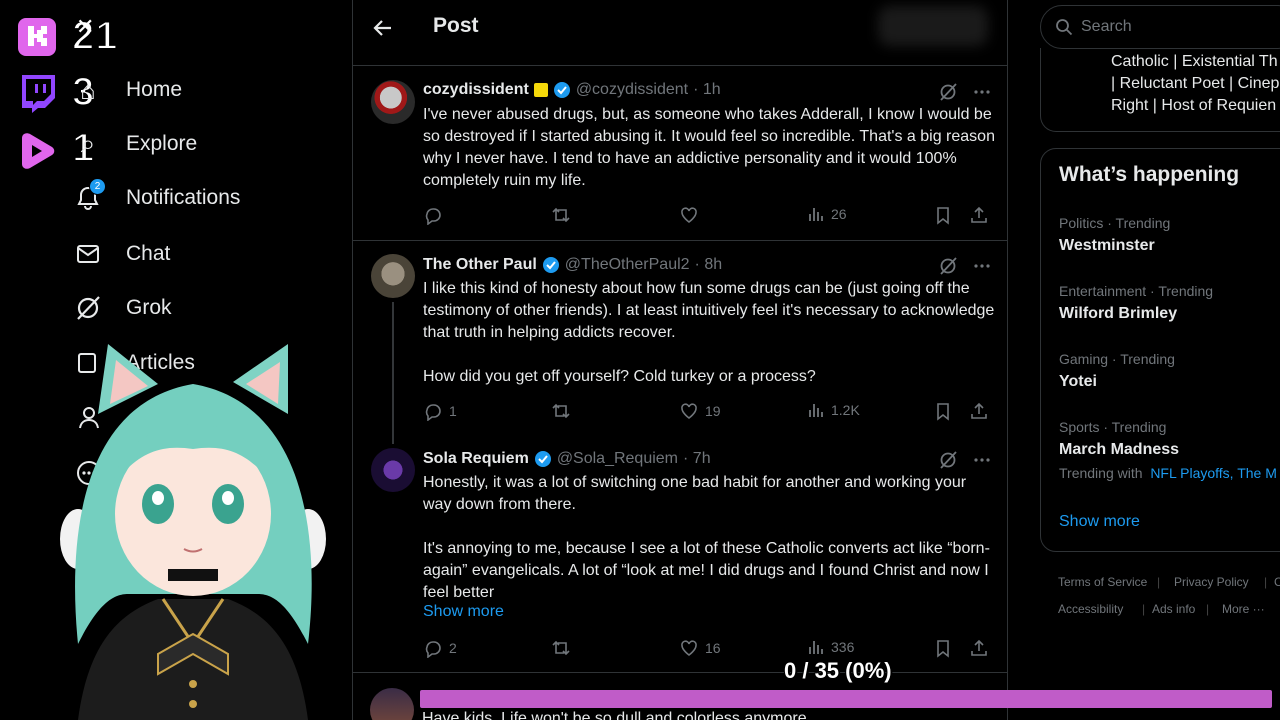  I want to click on footer-link-accessibility: Accessibility, so click(1090, 609).